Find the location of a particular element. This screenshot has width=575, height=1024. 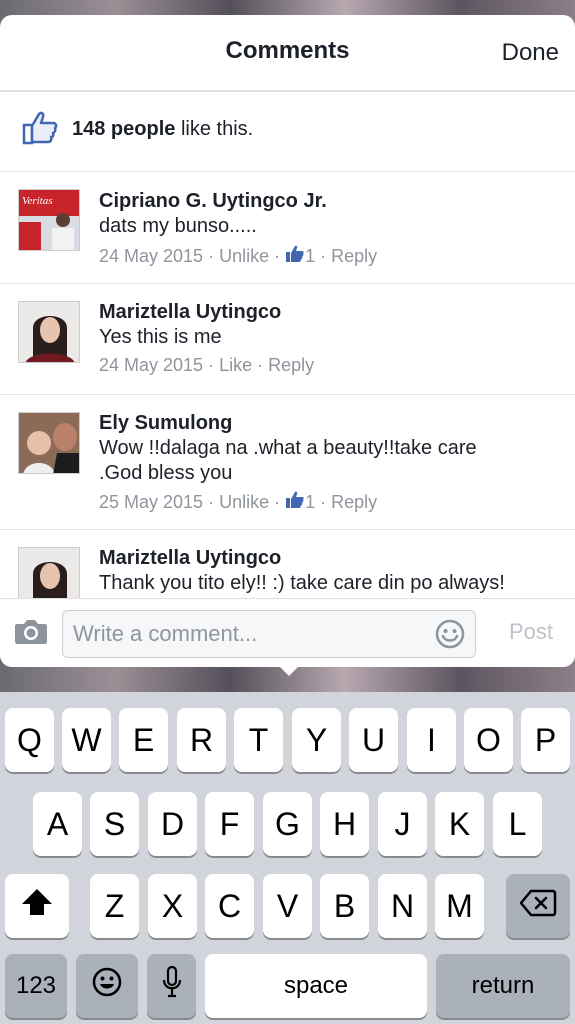

comment-meta: 24 May 2015 · Like · Reply is located at coordinates (206, 365).